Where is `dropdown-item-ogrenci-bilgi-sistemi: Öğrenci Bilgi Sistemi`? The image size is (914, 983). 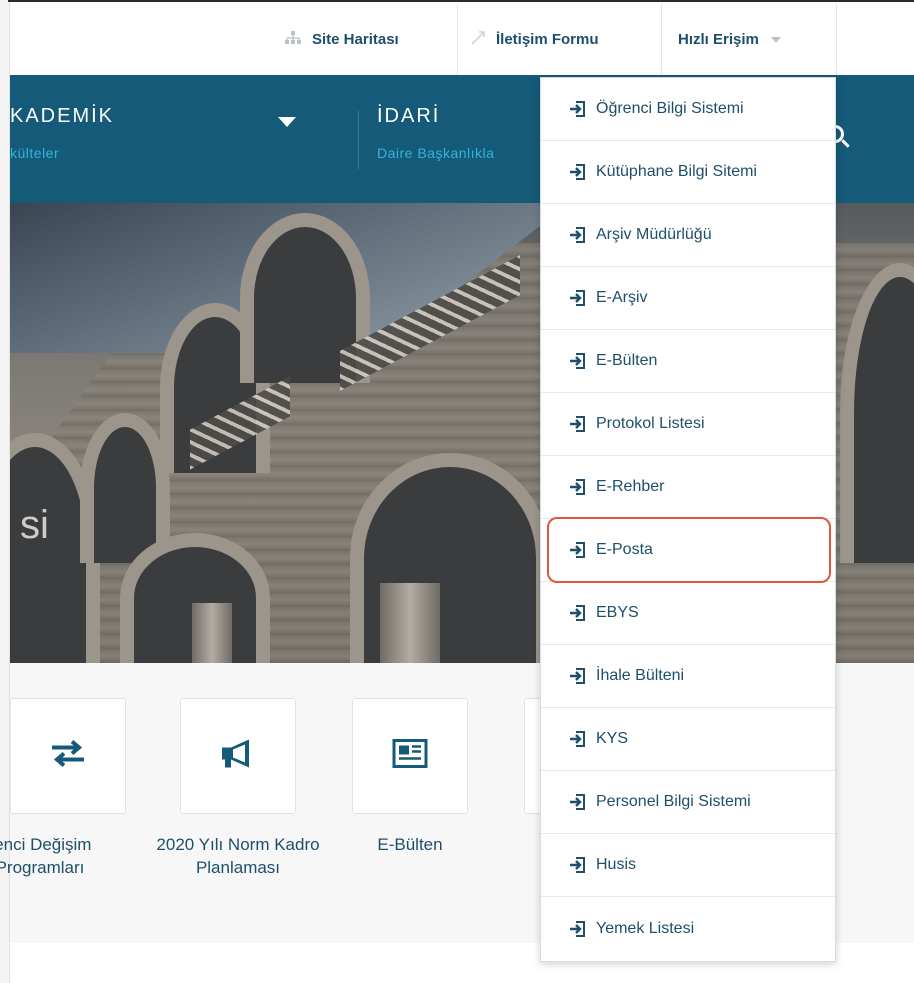
dropdown-item-ogrenci-bilgi-sistemi: Öğrenci Bilgi Sistemi is located at coordinates (688, 109).